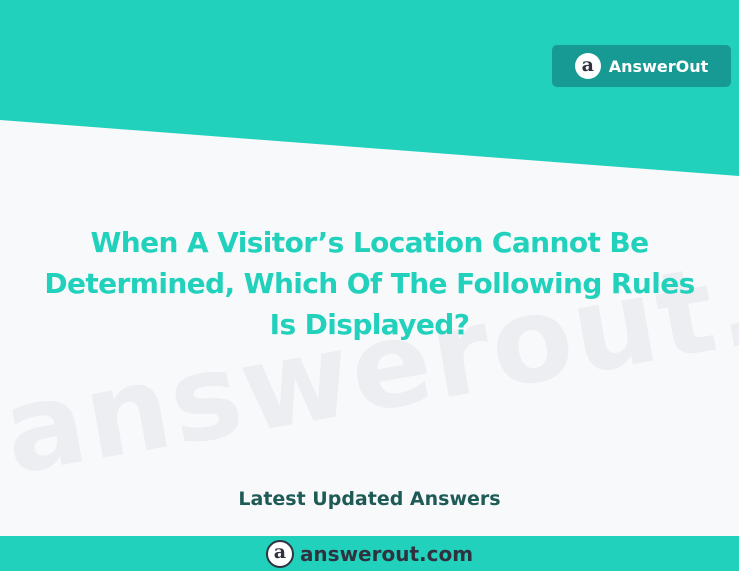  I want to click on footer-bar: a answerout.com, so click(369, 553).